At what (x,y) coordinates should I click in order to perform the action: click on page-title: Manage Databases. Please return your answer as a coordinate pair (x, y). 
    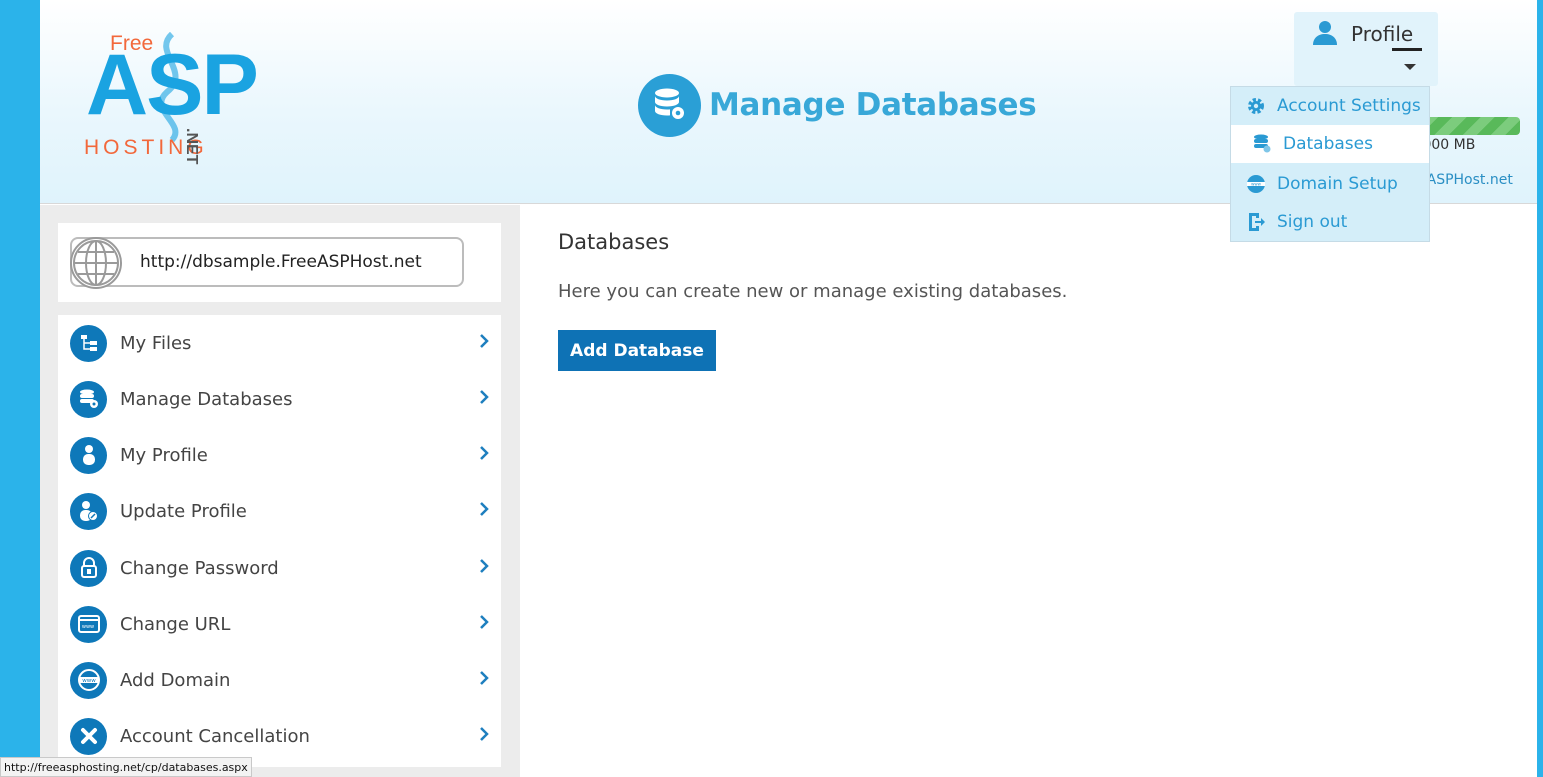
    Looking at the image, I should click on (837, 105).